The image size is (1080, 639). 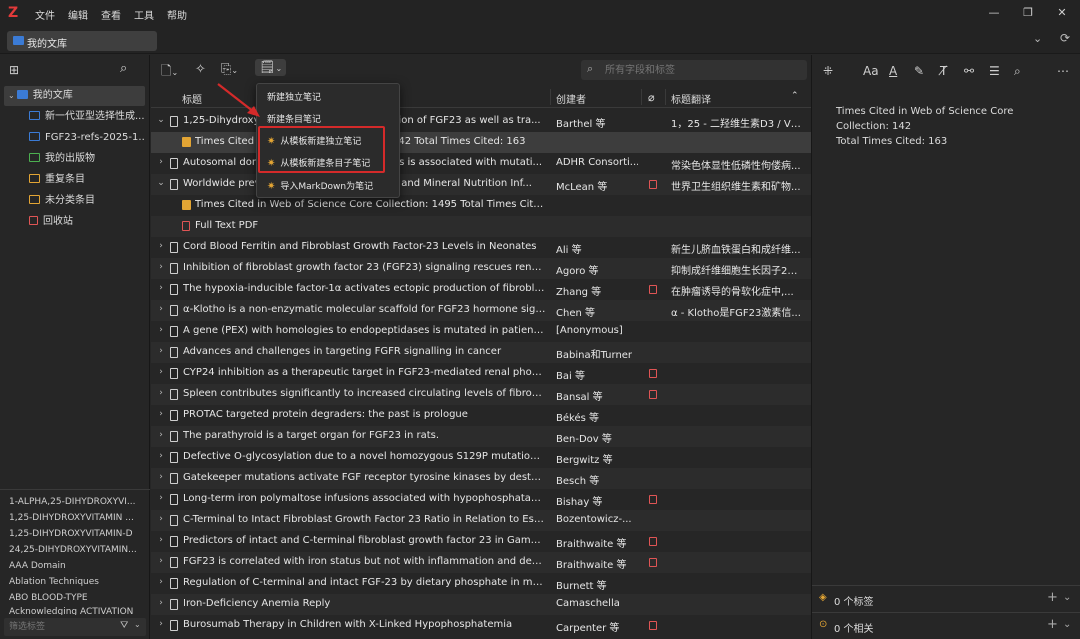 What do you see at coordinates (651, 97) in the screenshot?
I see `attachment-column-icon: ⌀` at bounding box center [651, 97].